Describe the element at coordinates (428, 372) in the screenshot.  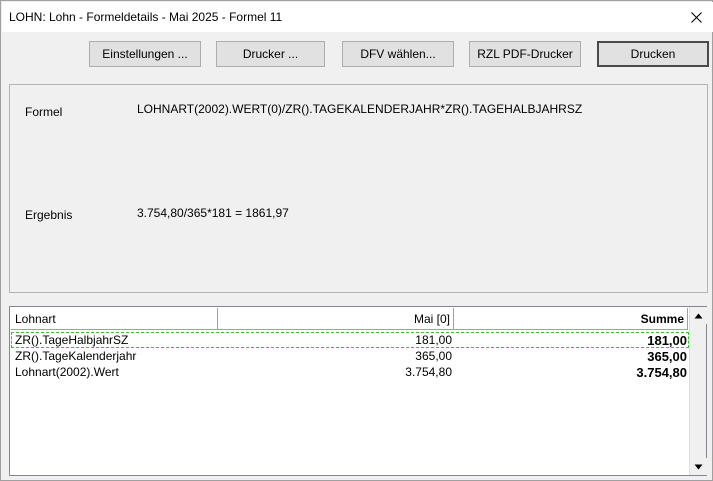
I see `cell-mai: 3.754,80` at that location.